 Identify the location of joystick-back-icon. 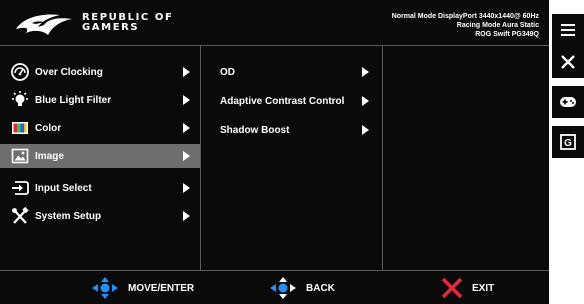
(283, 288).